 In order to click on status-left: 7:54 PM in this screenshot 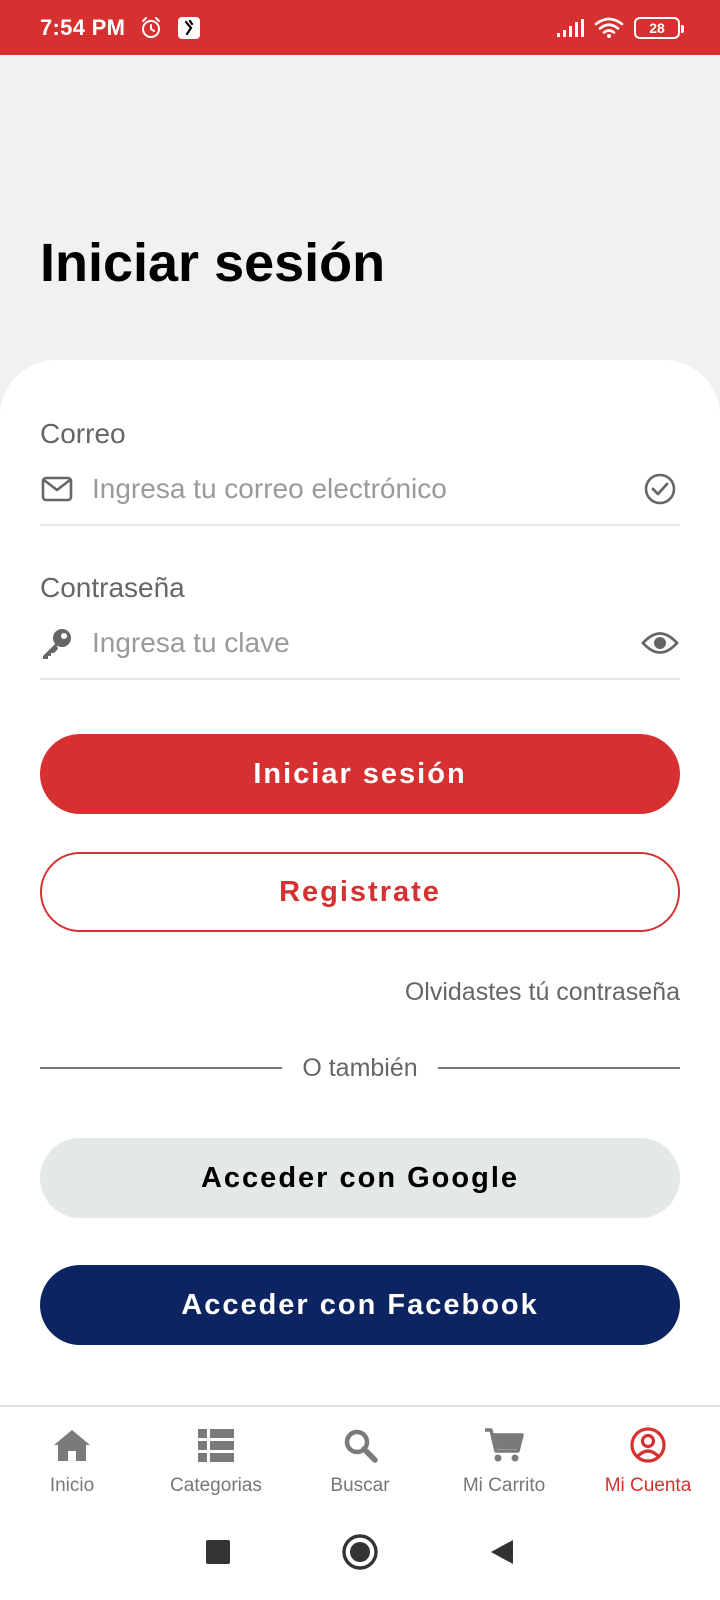, I will do `click(120, 28)`.